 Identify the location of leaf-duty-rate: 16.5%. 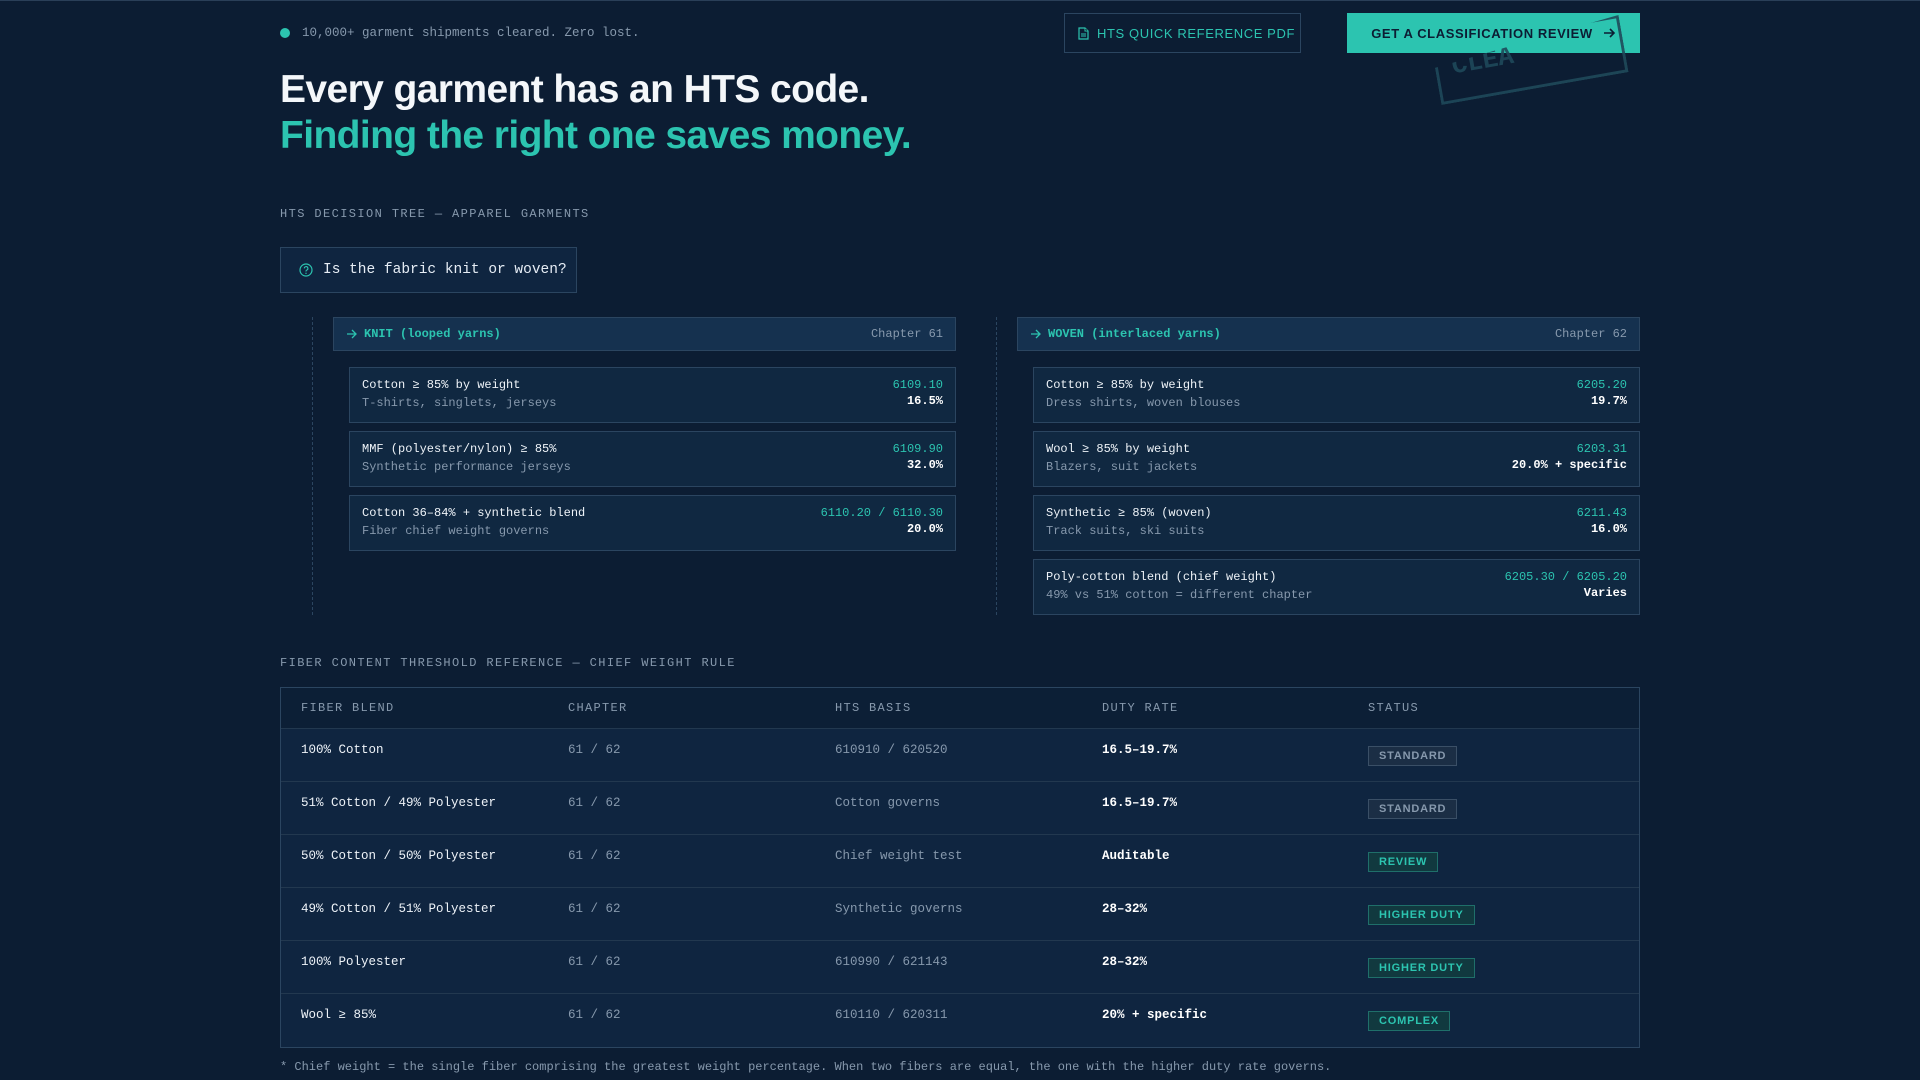
(924, 401).